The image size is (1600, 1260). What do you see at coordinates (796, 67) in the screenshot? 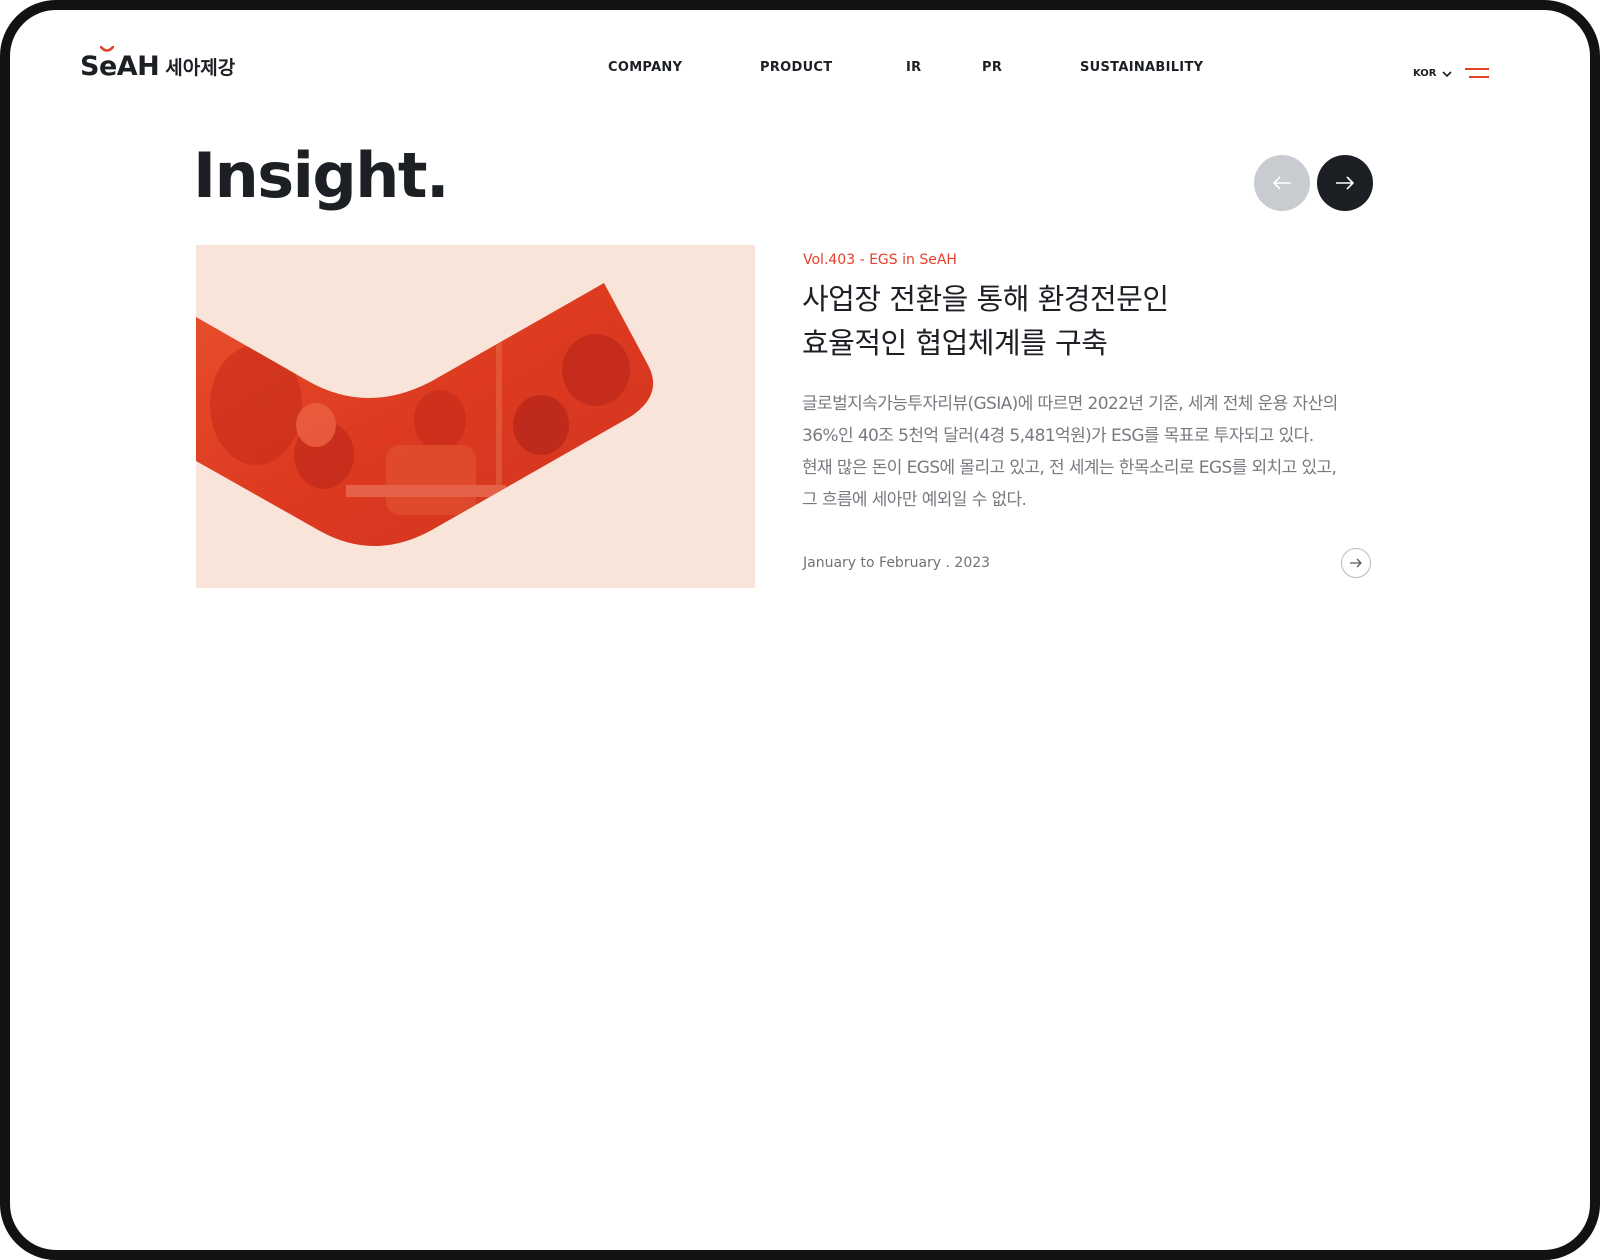
I see `nav-product: PRODUCT` at bounding box center [796, 67].